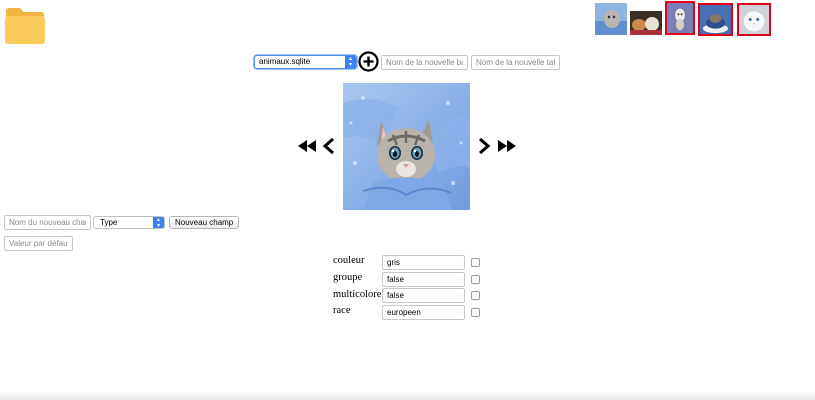 The width and height of the screenshot is (815, 400). I want to click on attr-value-couleur, so click(423, 262).